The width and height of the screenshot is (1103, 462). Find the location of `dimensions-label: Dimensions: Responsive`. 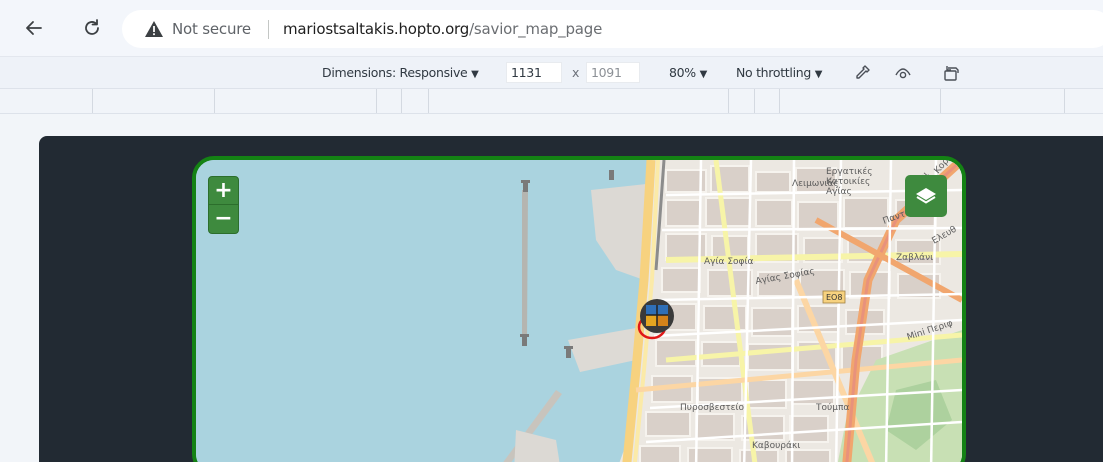

dimensions-label: Dimensions: Responsive is located at coordinates (395, 72).